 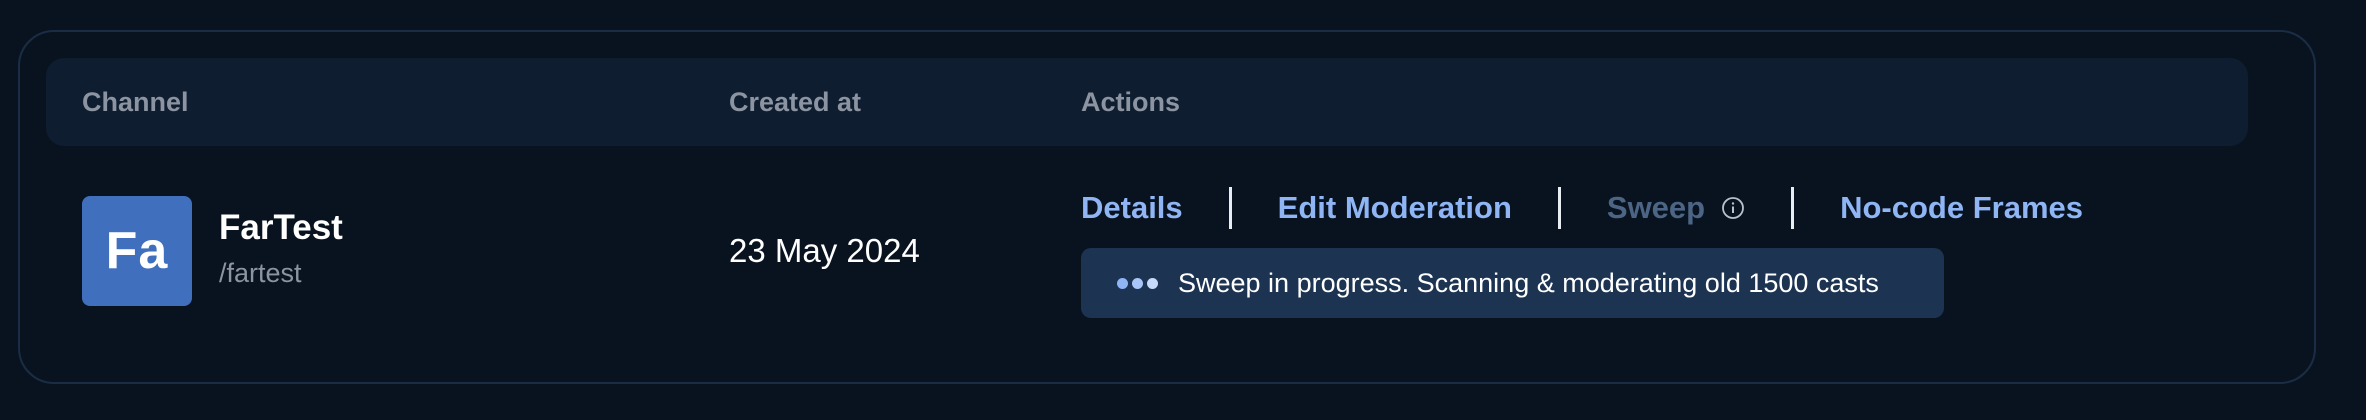 What do you see at coordinates (1656, 207) in the screenshot?
I see `sweep-link-disabled: Sweep` at bounding box center [1656, 207].